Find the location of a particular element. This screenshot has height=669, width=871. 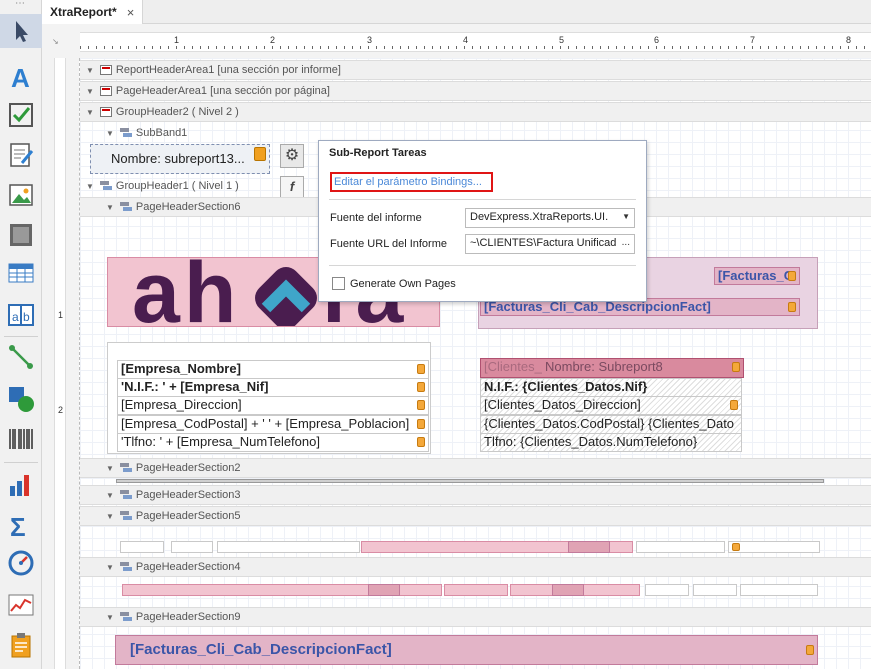

barcode-tool is located at coordinates (21, 439).